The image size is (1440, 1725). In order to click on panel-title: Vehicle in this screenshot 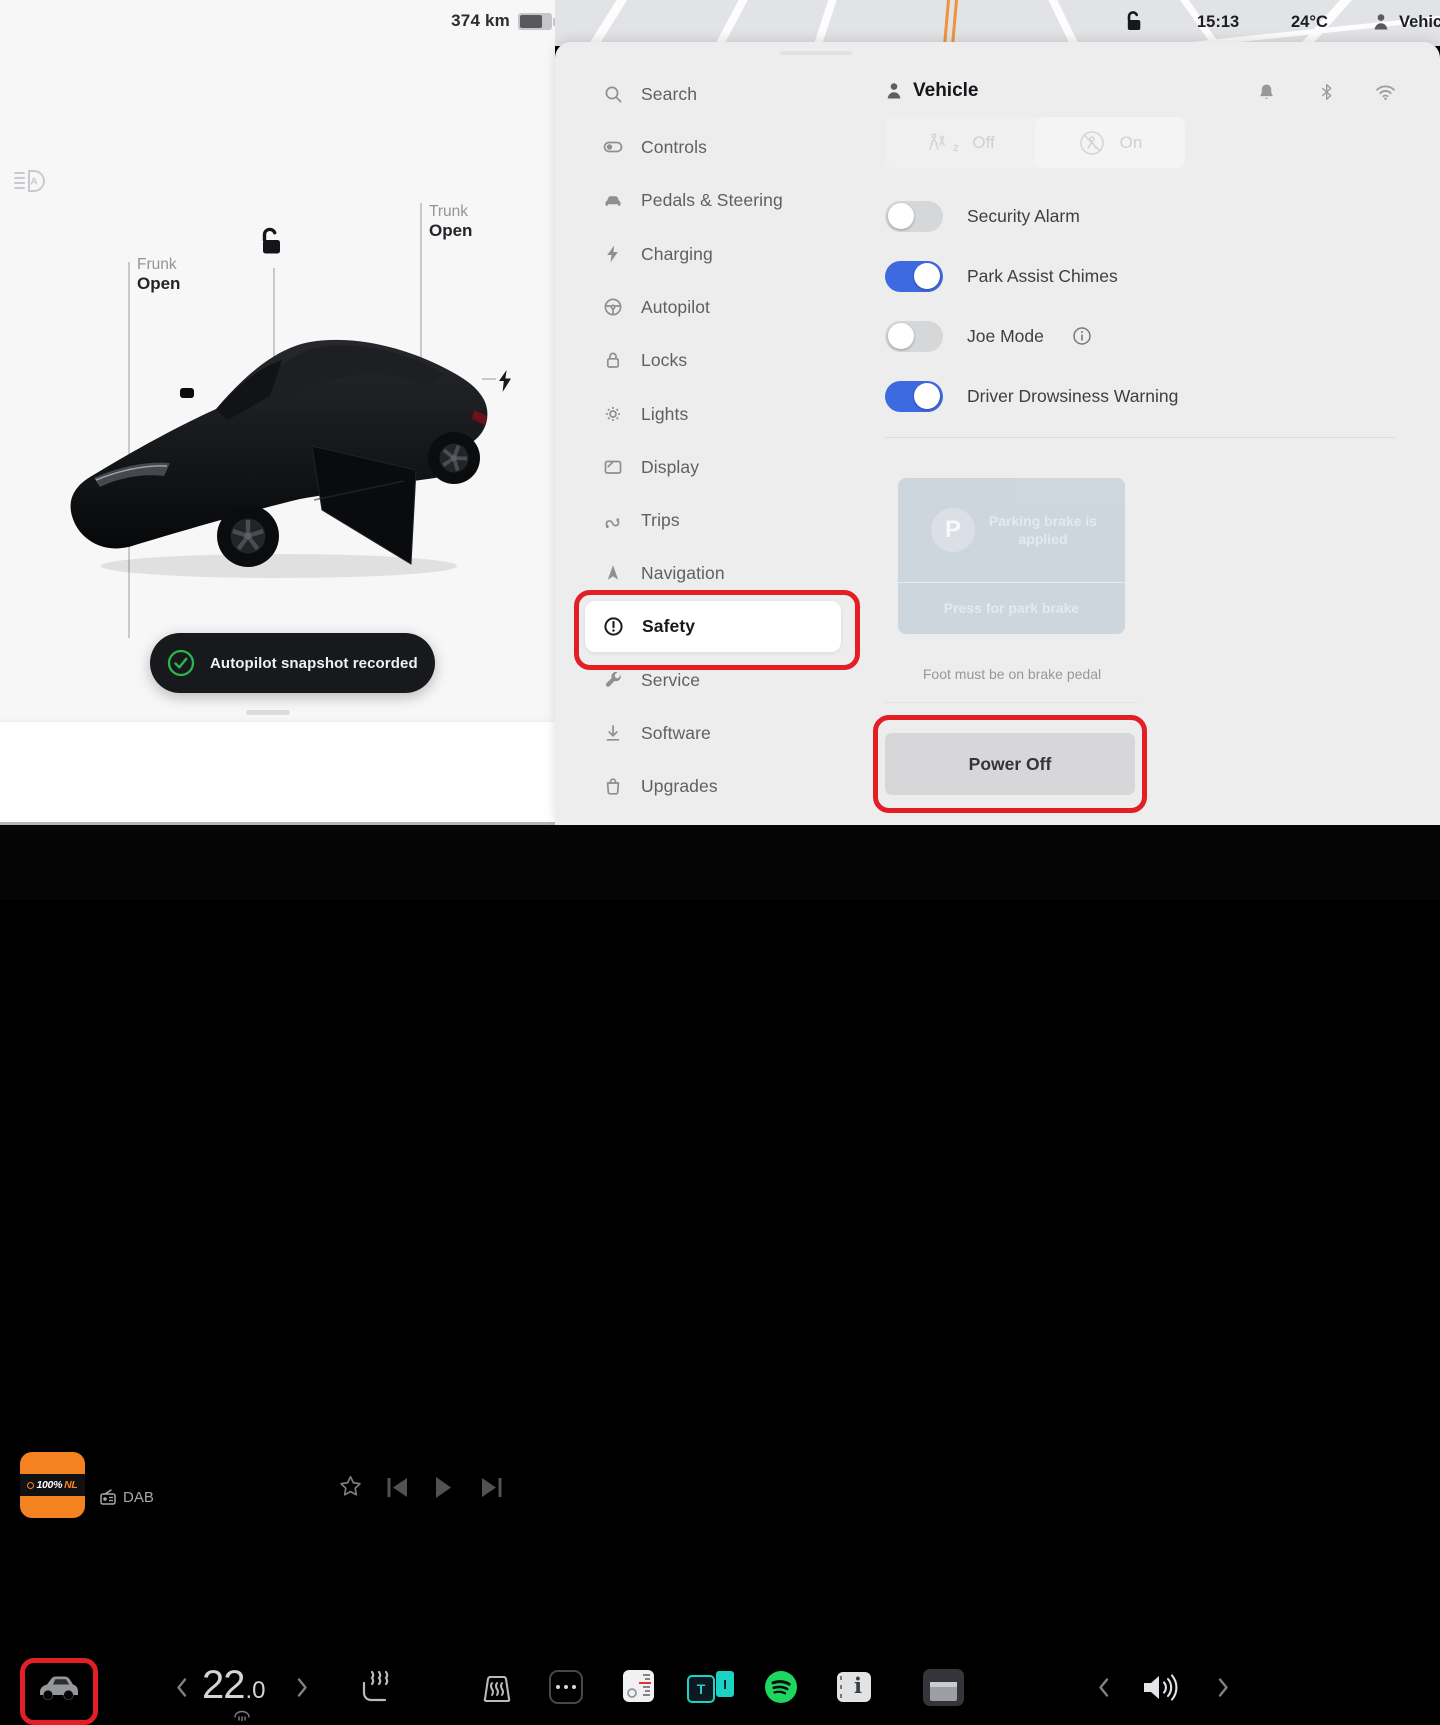, I will do `click(946, 90)`.